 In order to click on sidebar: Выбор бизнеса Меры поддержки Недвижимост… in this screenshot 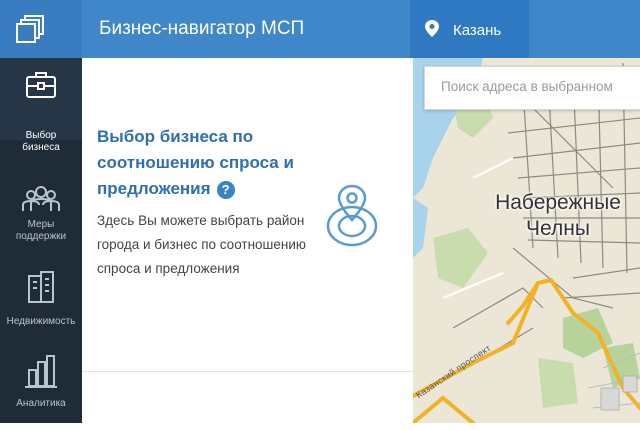, I will do `click(41, 240)`.